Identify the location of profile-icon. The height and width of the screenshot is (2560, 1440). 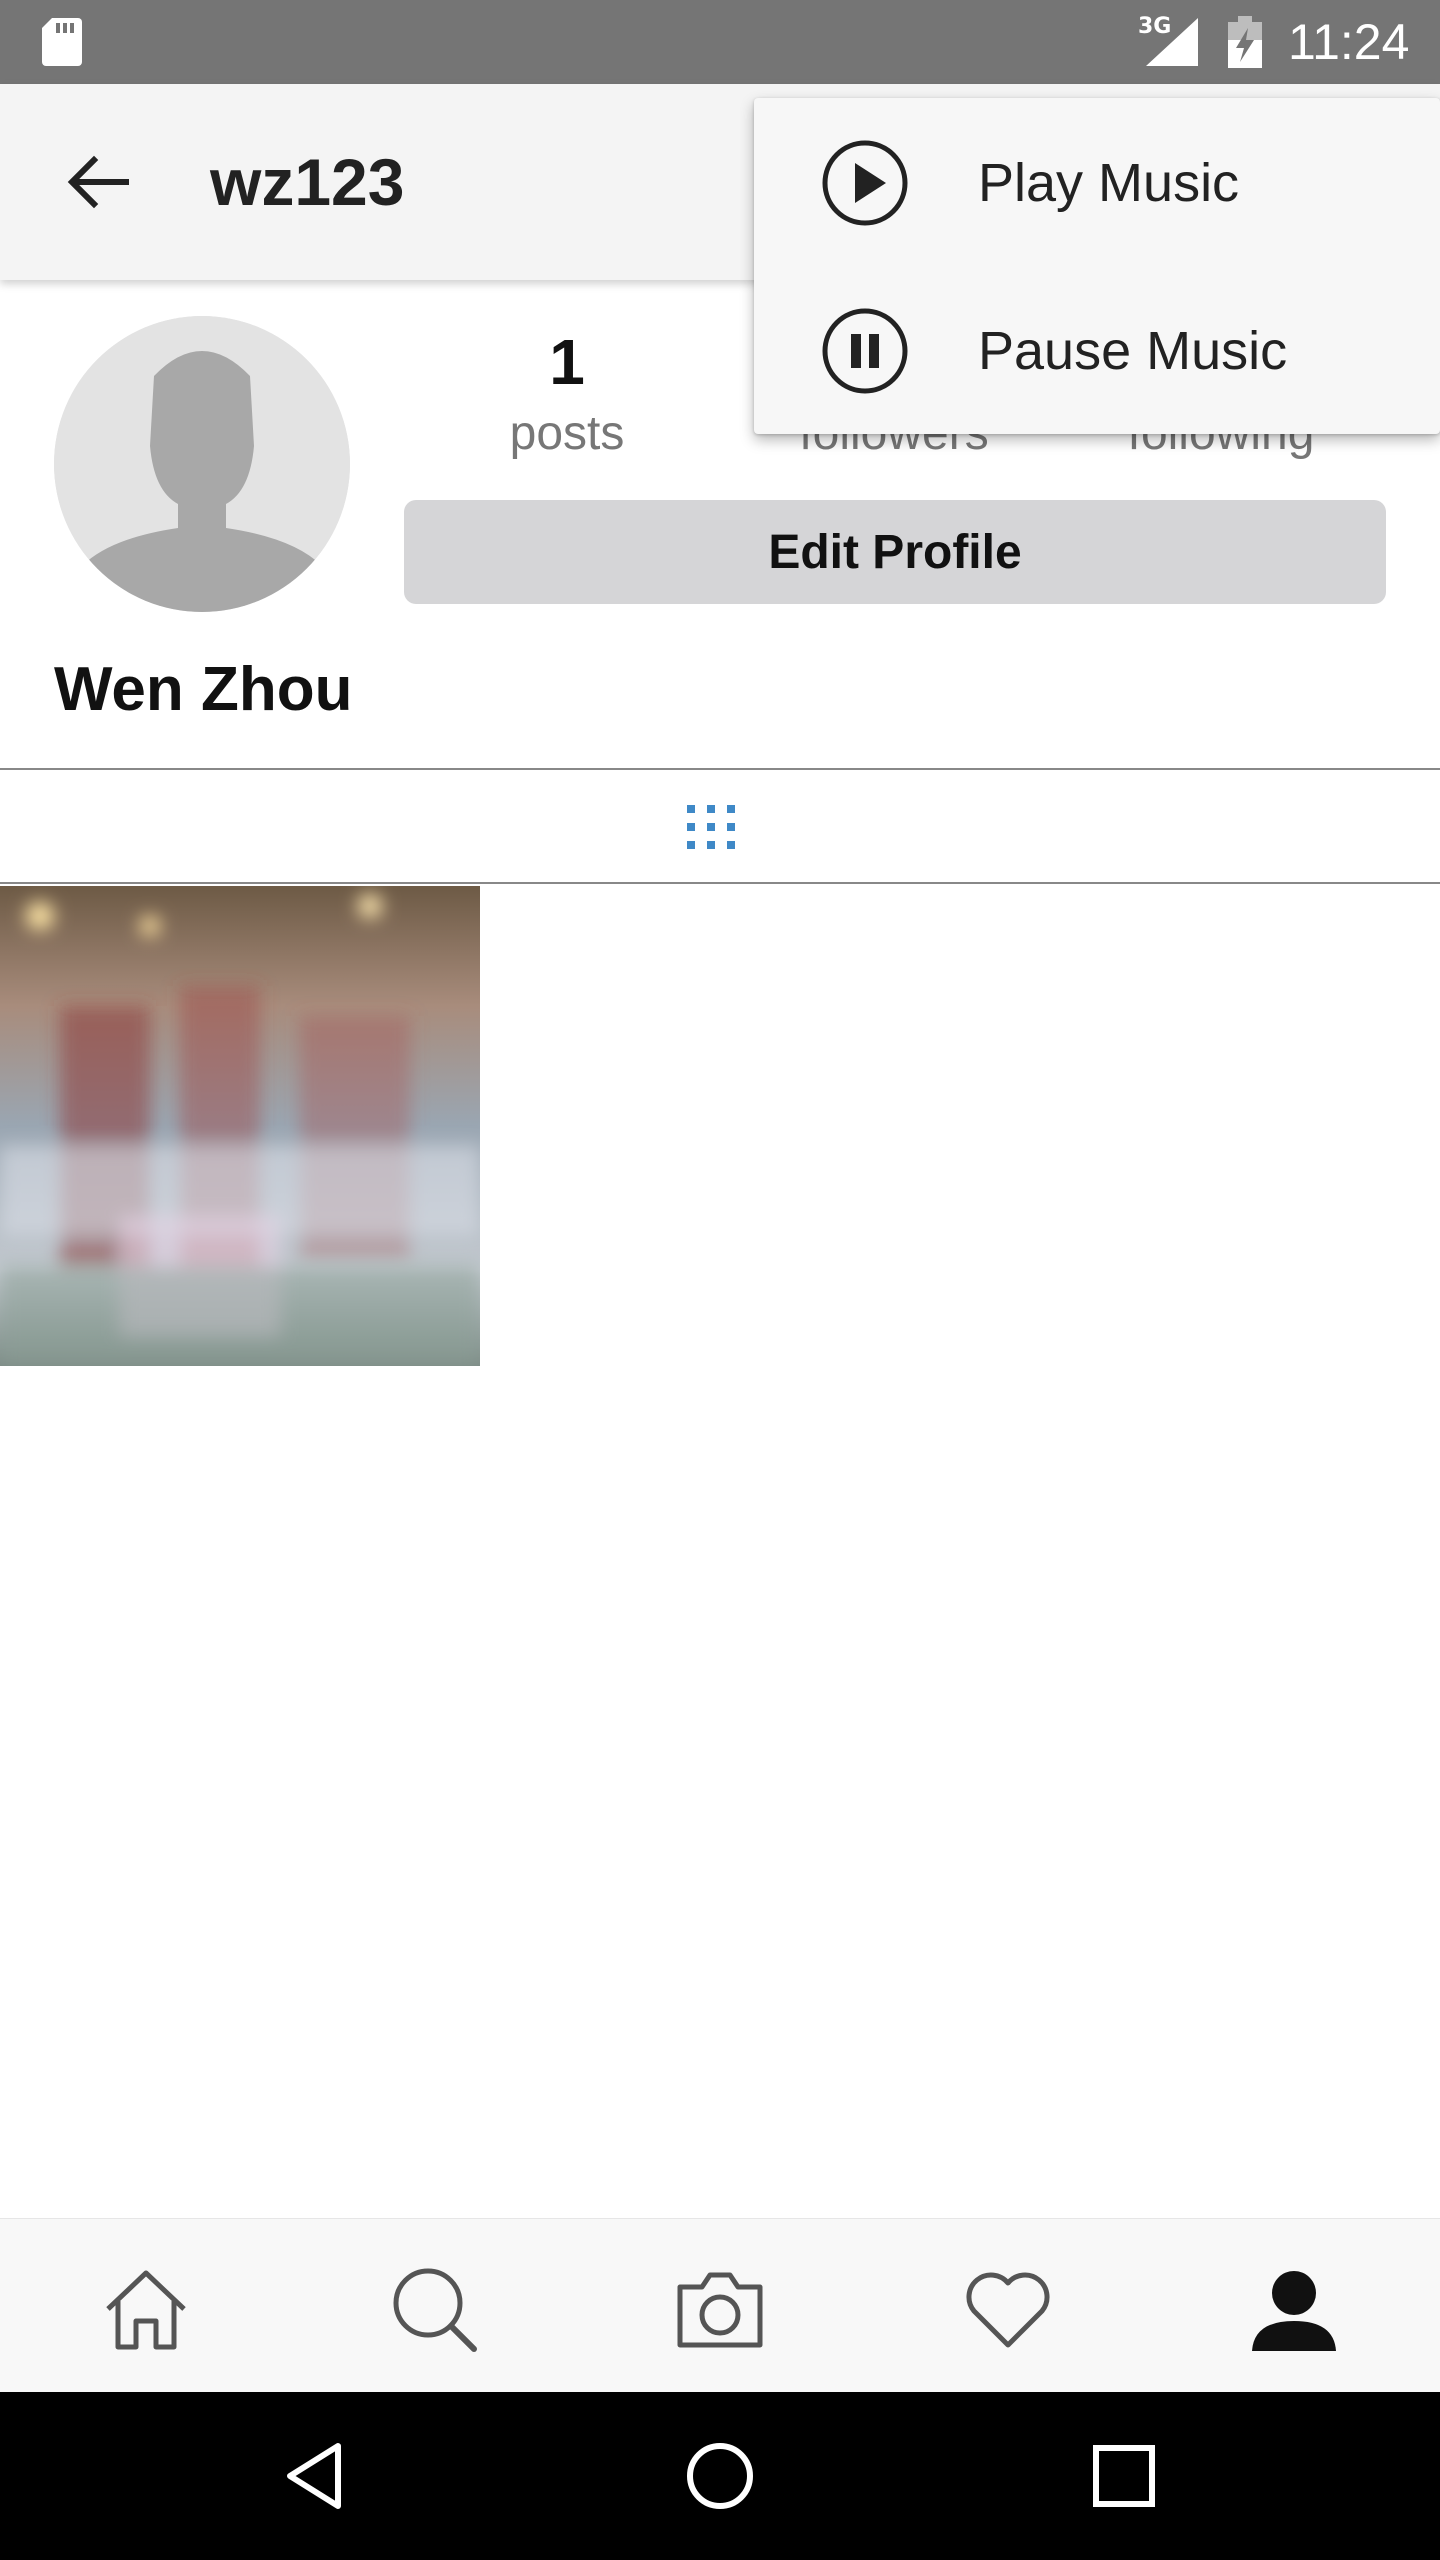
(1294, 2309).